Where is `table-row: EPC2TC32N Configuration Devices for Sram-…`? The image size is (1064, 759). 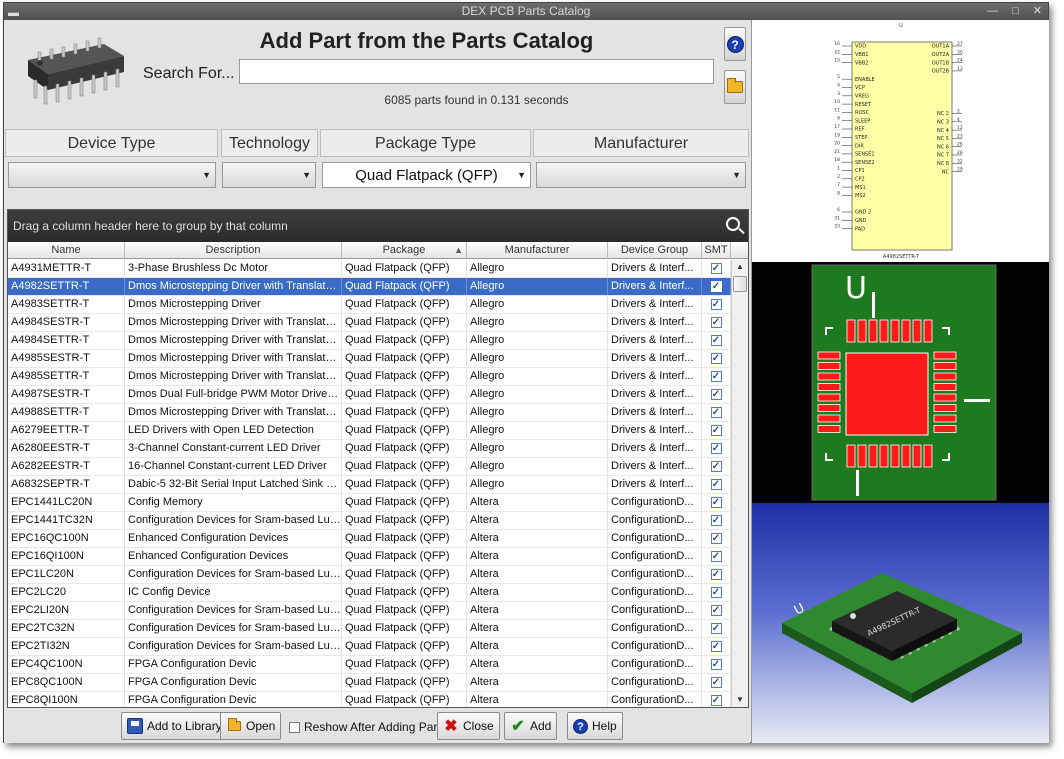
table-row: EPC2TC32N Configuration Devices for Sram-… is located at coordinates (369, 629).